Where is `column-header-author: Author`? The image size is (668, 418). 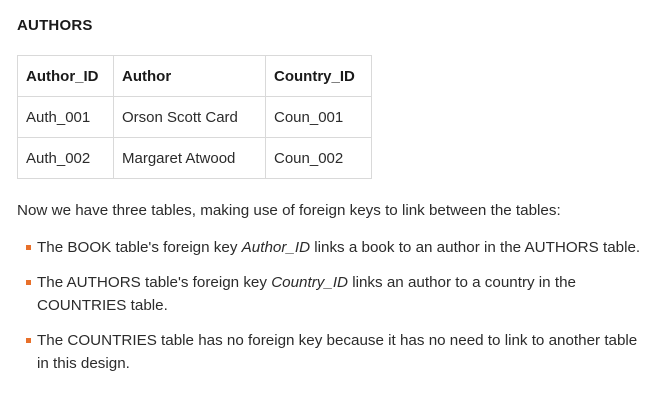 column-header-author: Author is located at coordinates (189, 76).